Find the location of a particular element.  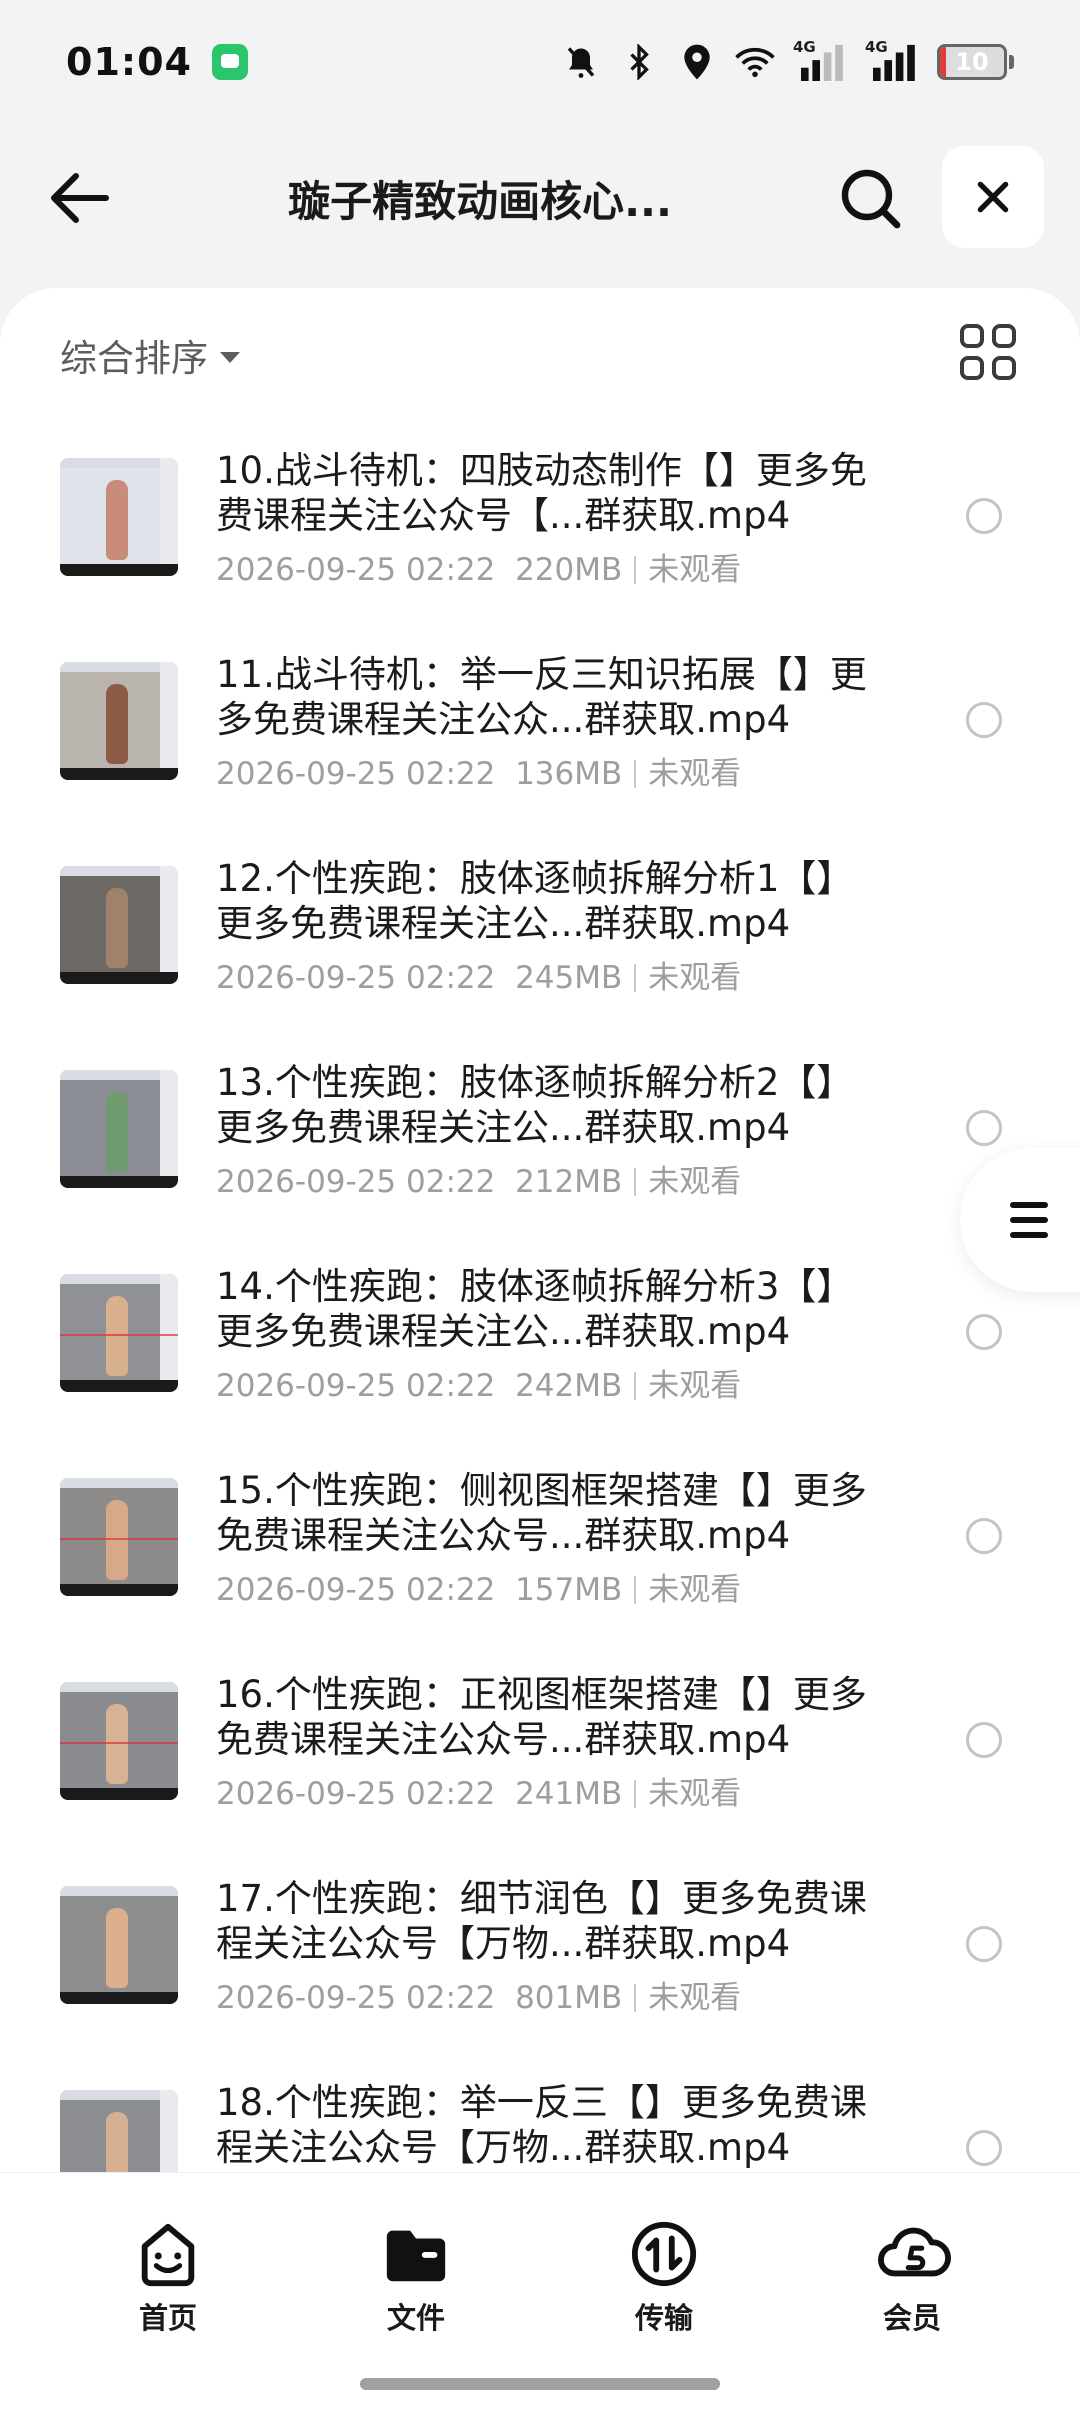

status-icons: 4G 4G 10 is located at coordinates (787, 60).